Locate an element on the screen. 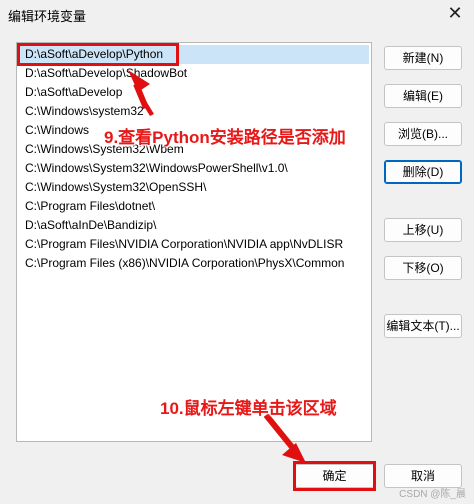  step9-annotation: 9.查看Python安装路径是否添加 is located at coordinates (225, 137).